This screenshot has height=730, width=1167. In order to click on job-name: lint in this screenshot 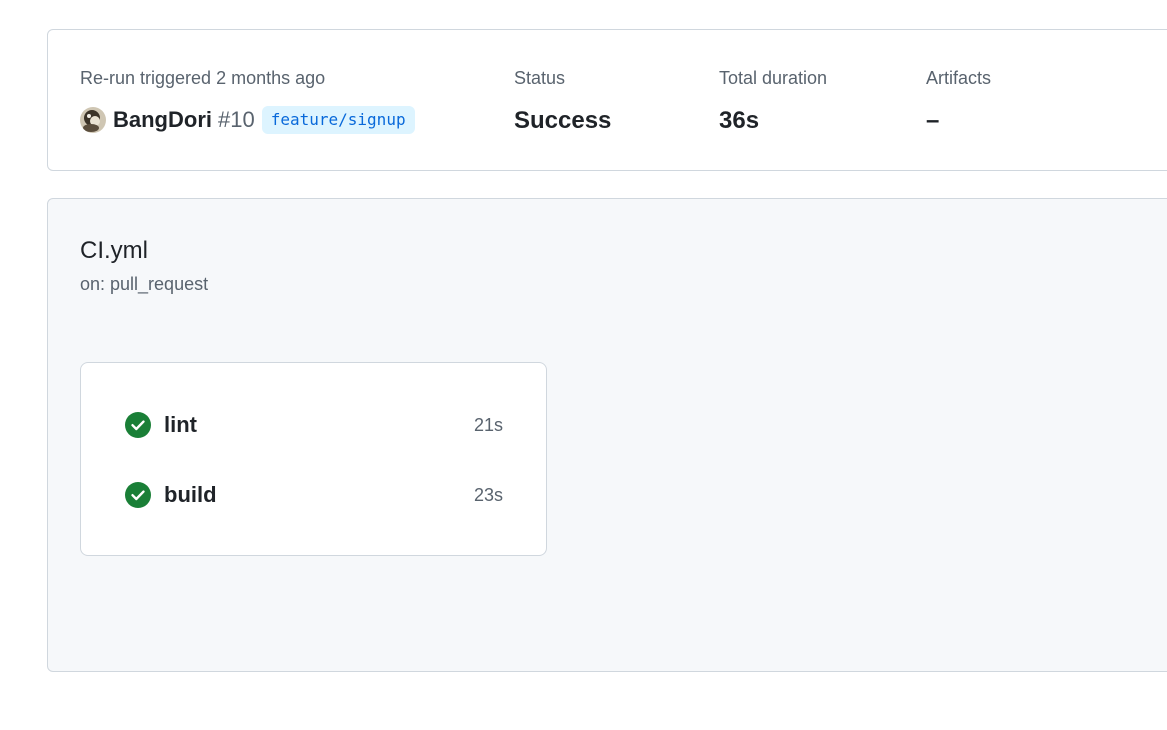, I will do `click(180, 424)`.